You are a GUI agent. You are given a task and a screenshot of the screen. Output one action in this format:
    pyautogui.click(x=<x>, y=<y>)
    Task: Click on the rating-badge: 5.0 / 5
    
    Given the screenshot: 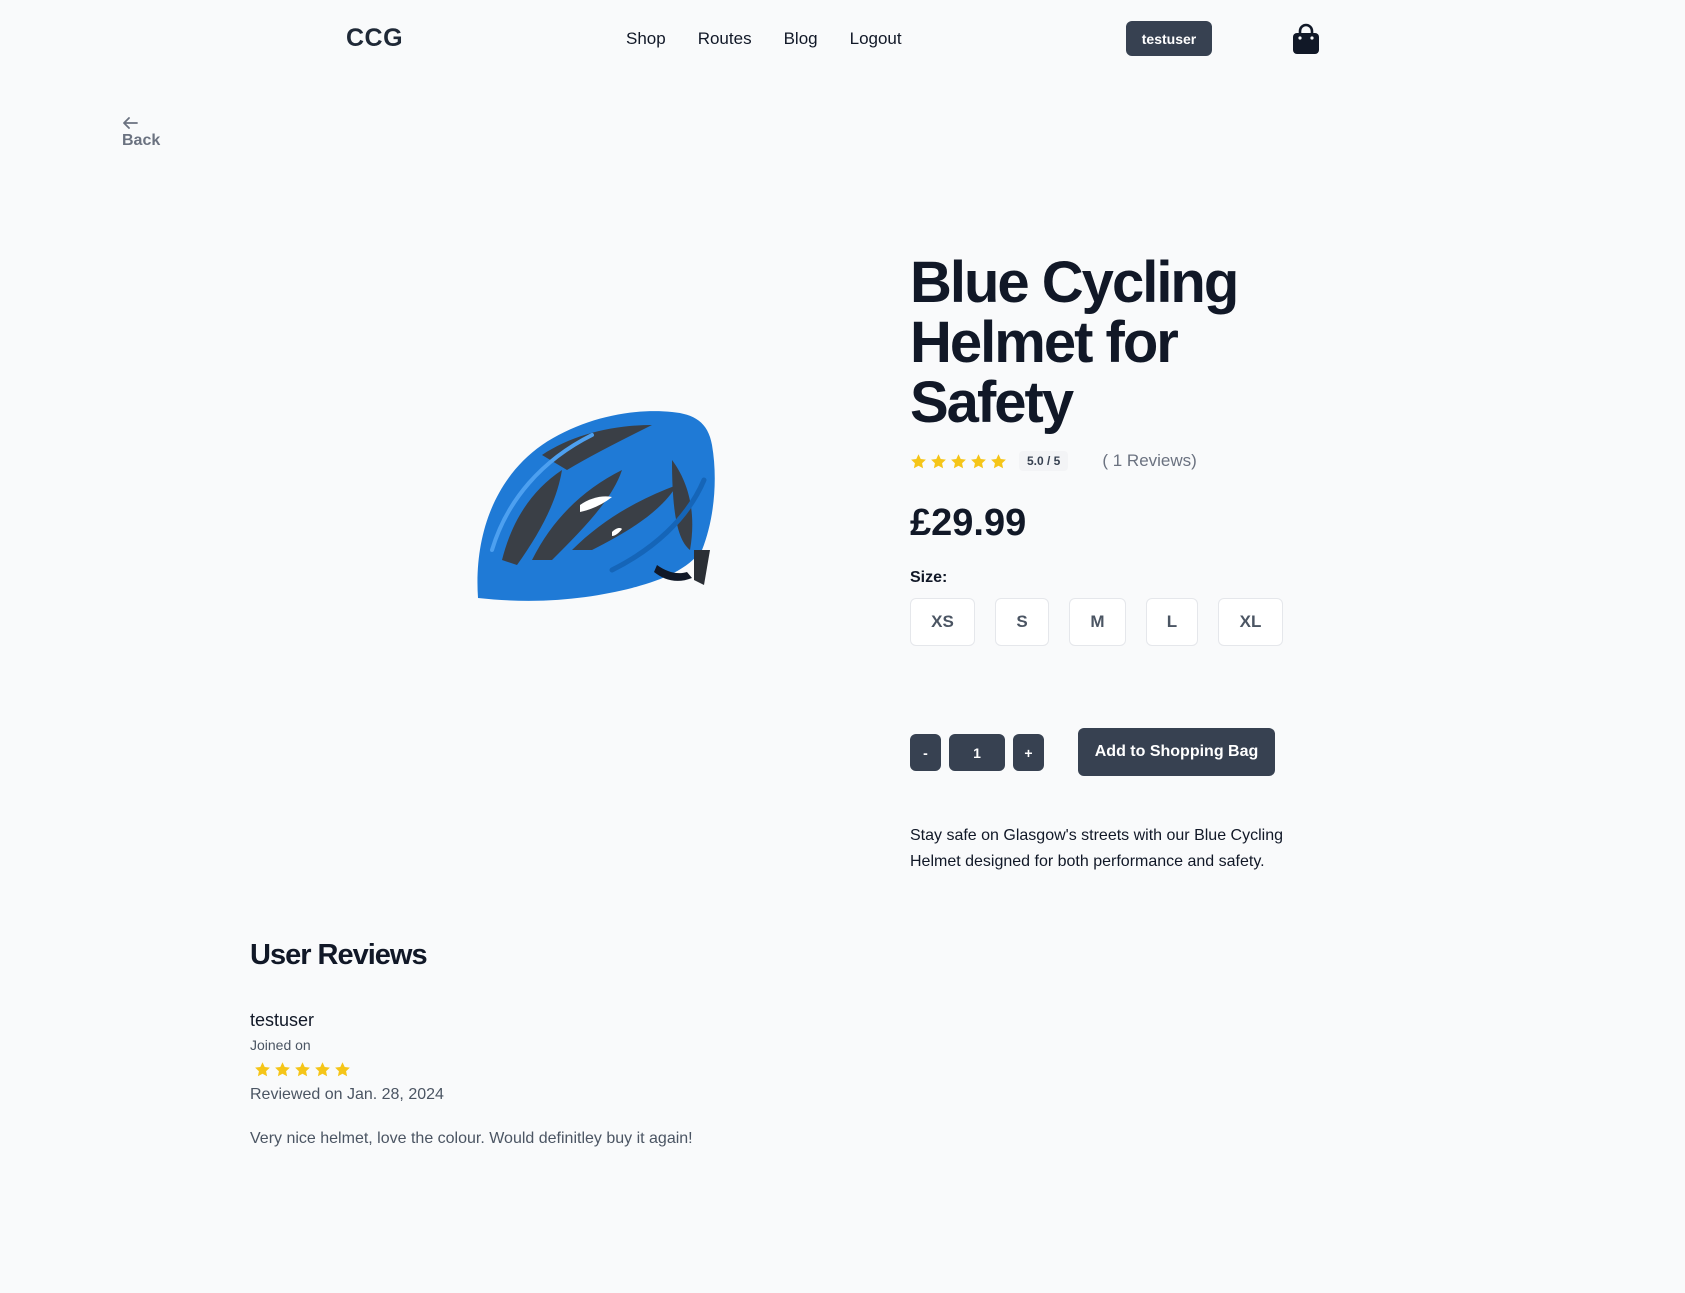 What is the action you would take?
    pyautogui.click(x=1044, y=461)
    